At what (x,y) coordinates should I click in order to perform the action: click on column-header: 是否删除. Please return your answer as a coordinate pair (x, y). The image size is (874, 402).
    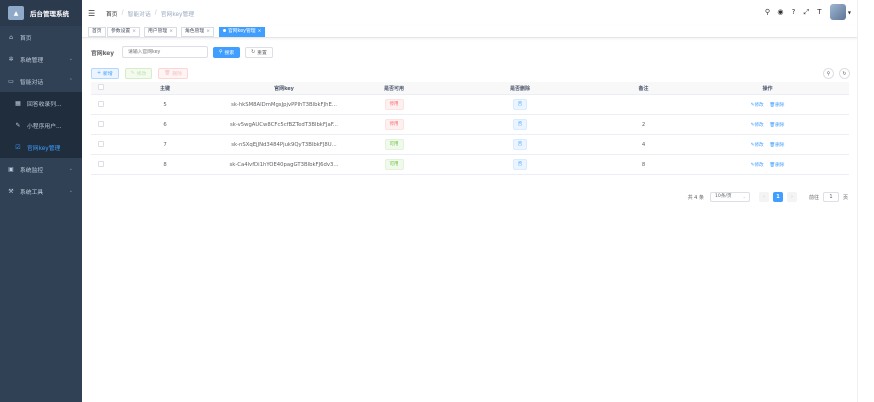
    Looking at the image, I should click on (519, 88).